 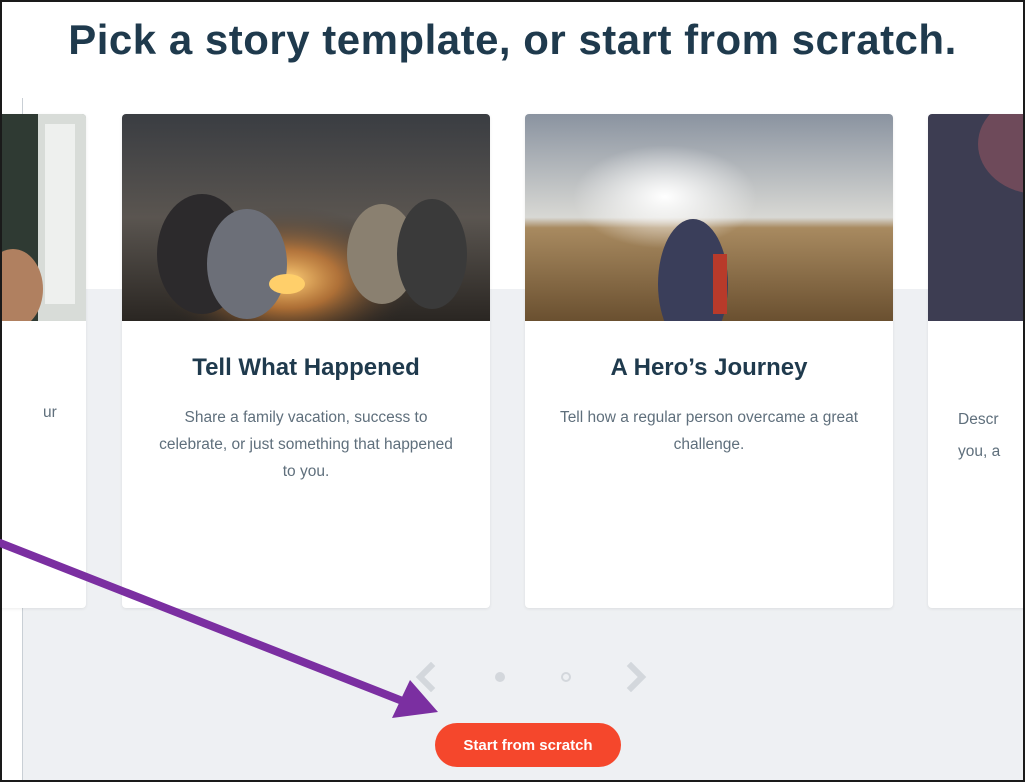 I want to click on card-title: A Hero’s Journey, so click(x=709, y=367).